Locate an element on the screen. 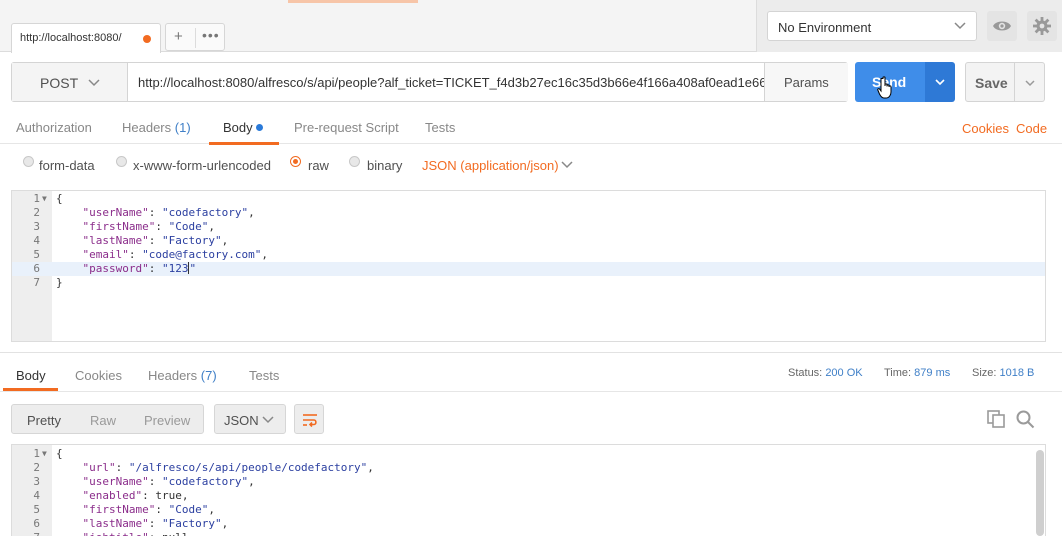  tab-headers: Headers (1) is located at coordinates (156, 127).